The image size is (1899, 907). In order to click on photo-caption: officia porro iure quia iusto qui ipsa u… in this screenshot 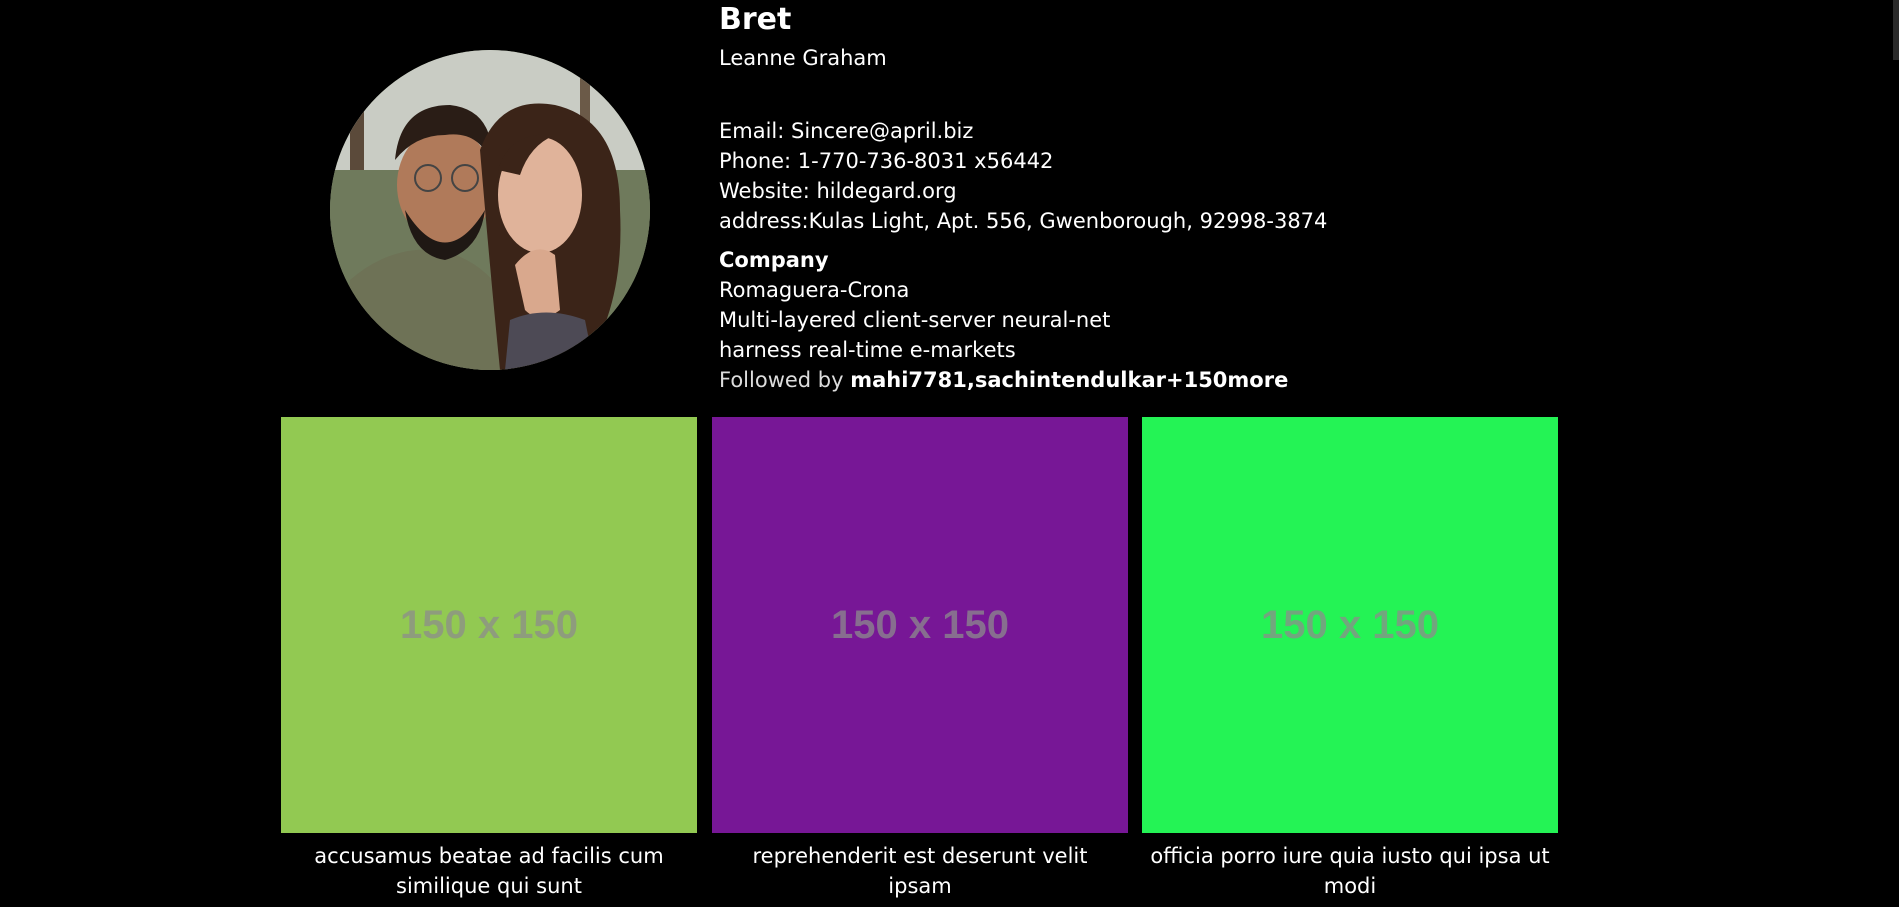, I will do `click(1350, 871)`.